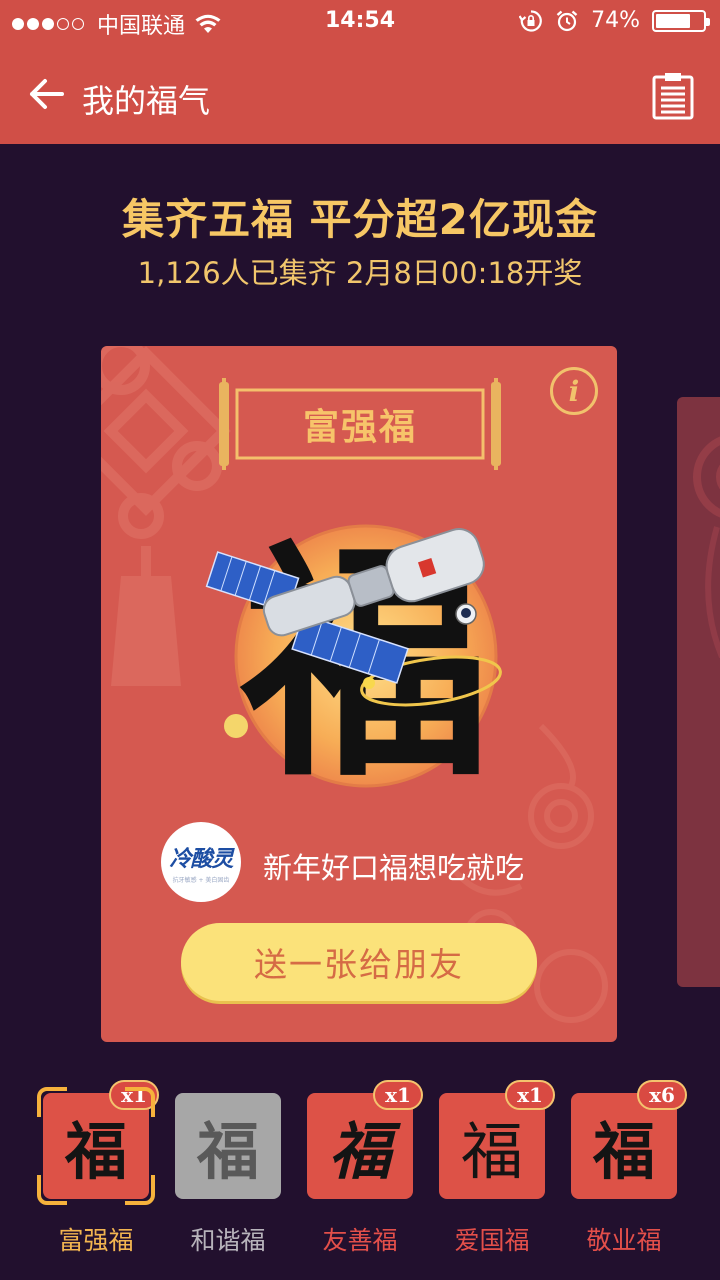 This screenshot has width=720, height=1280. I want to click on tray-item-fuqiang: 福 x1 富强福, so click(98, 1167).